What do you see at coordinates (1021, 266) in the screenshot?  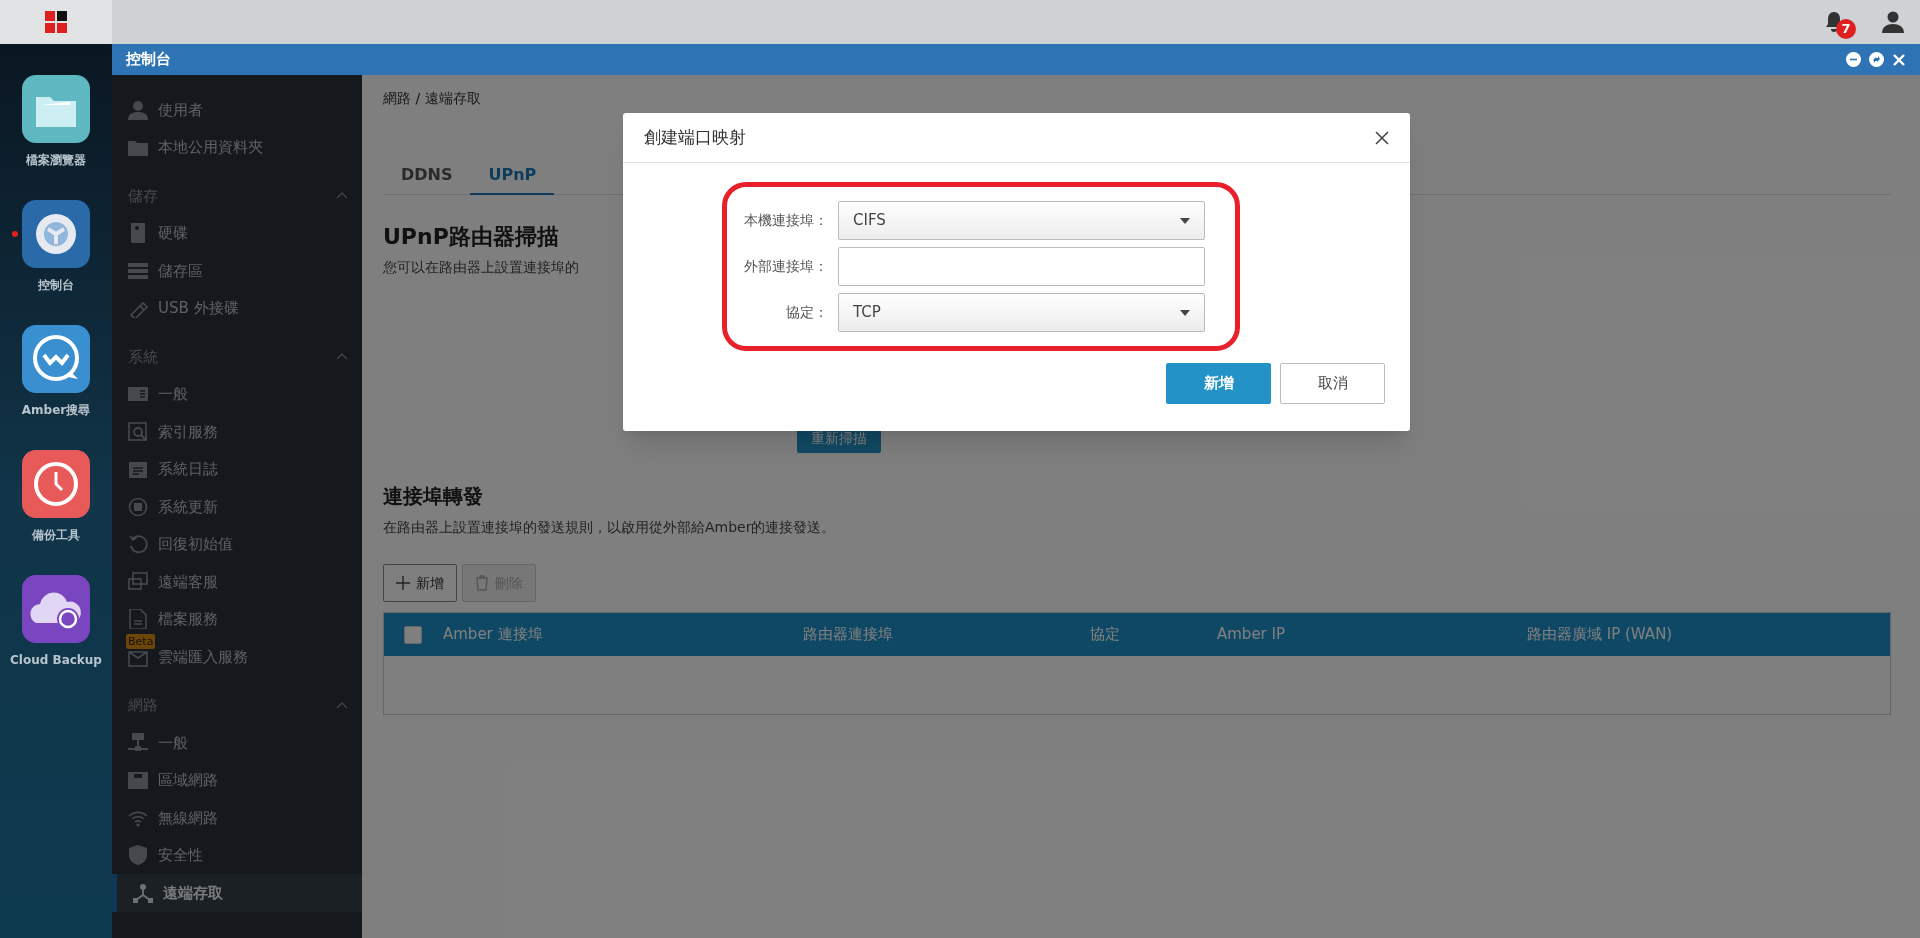 I see `input-field` at bounding box center [1021, 266].